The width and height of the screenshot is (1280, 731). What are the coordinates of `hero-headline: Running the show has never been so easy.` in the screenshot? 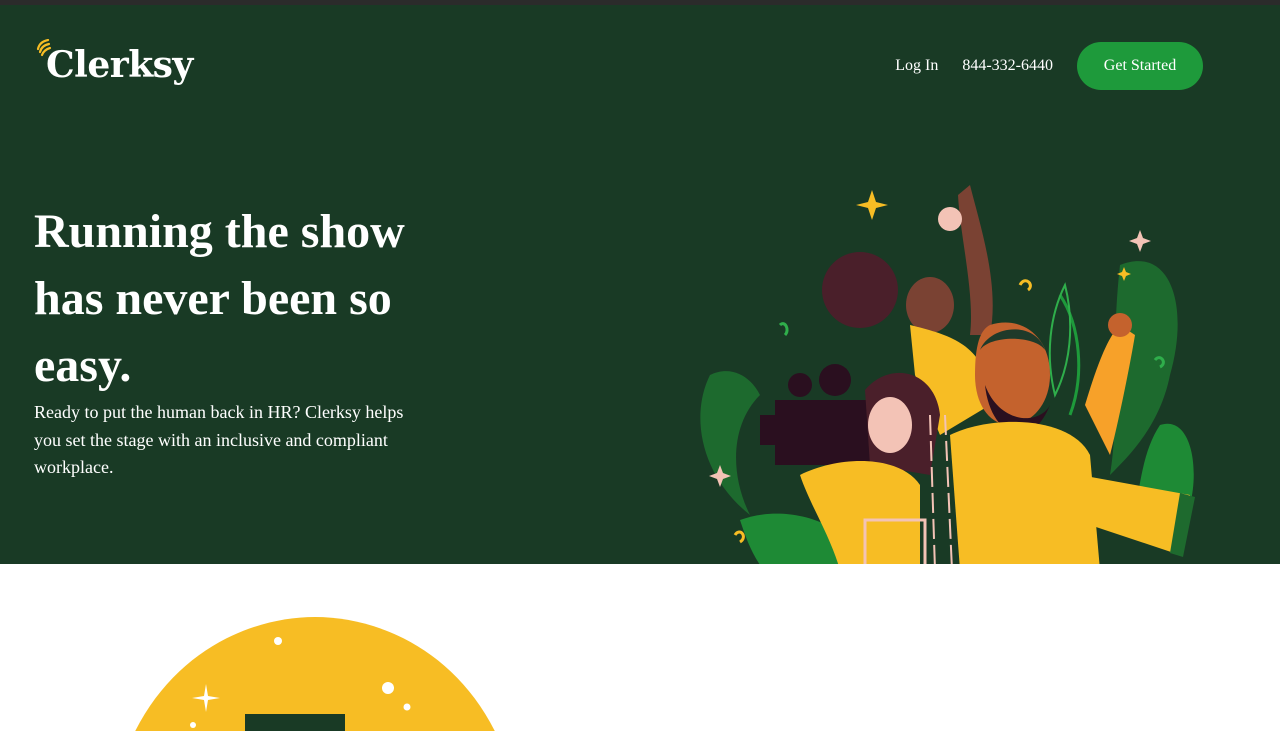 It's located at (219, 298).